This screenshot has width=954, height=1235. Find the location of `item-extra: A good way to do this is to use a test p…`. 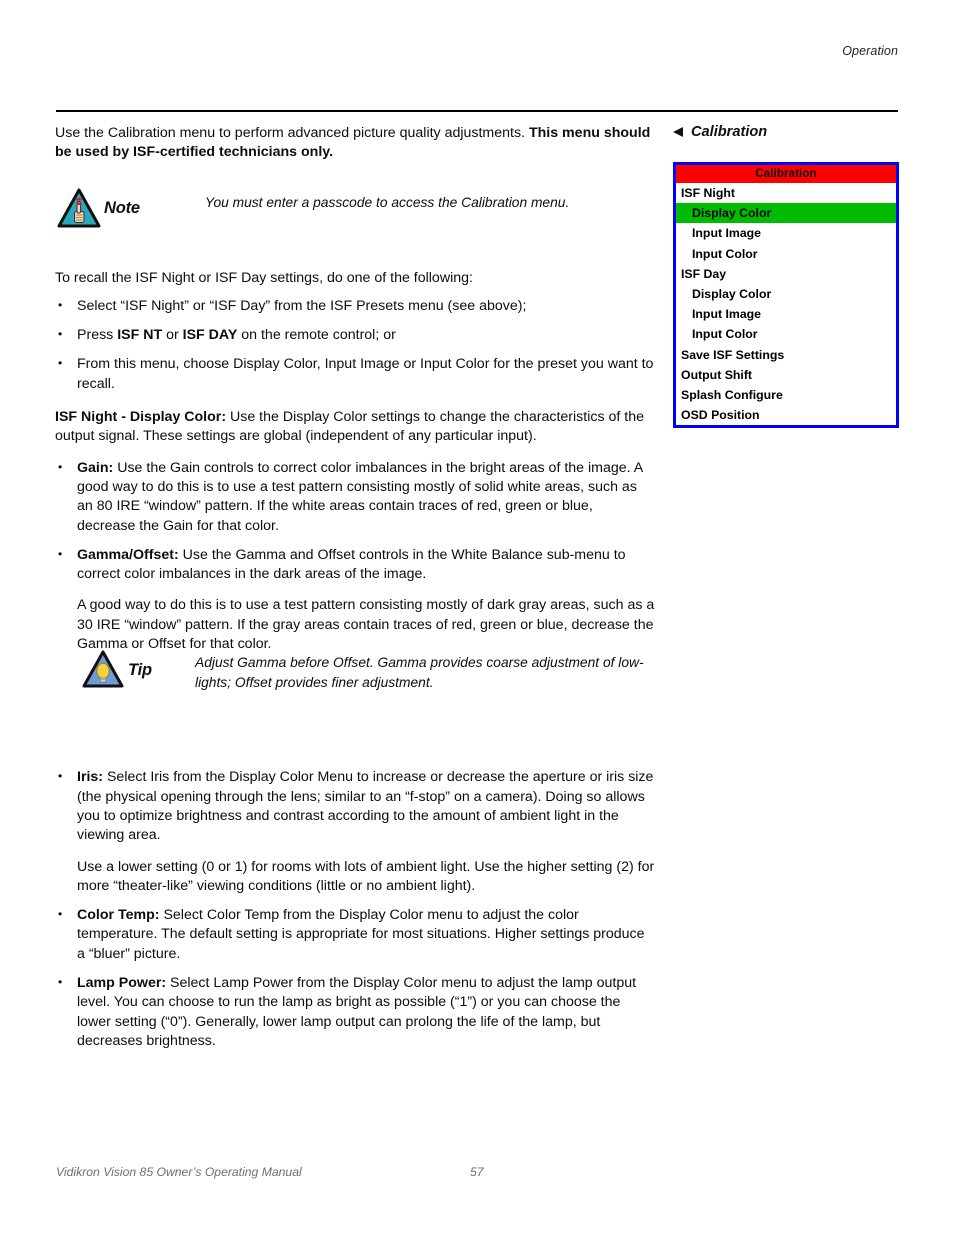

item-extra: A good way to do this is to use a test p… is located at coordinates (366, 625).